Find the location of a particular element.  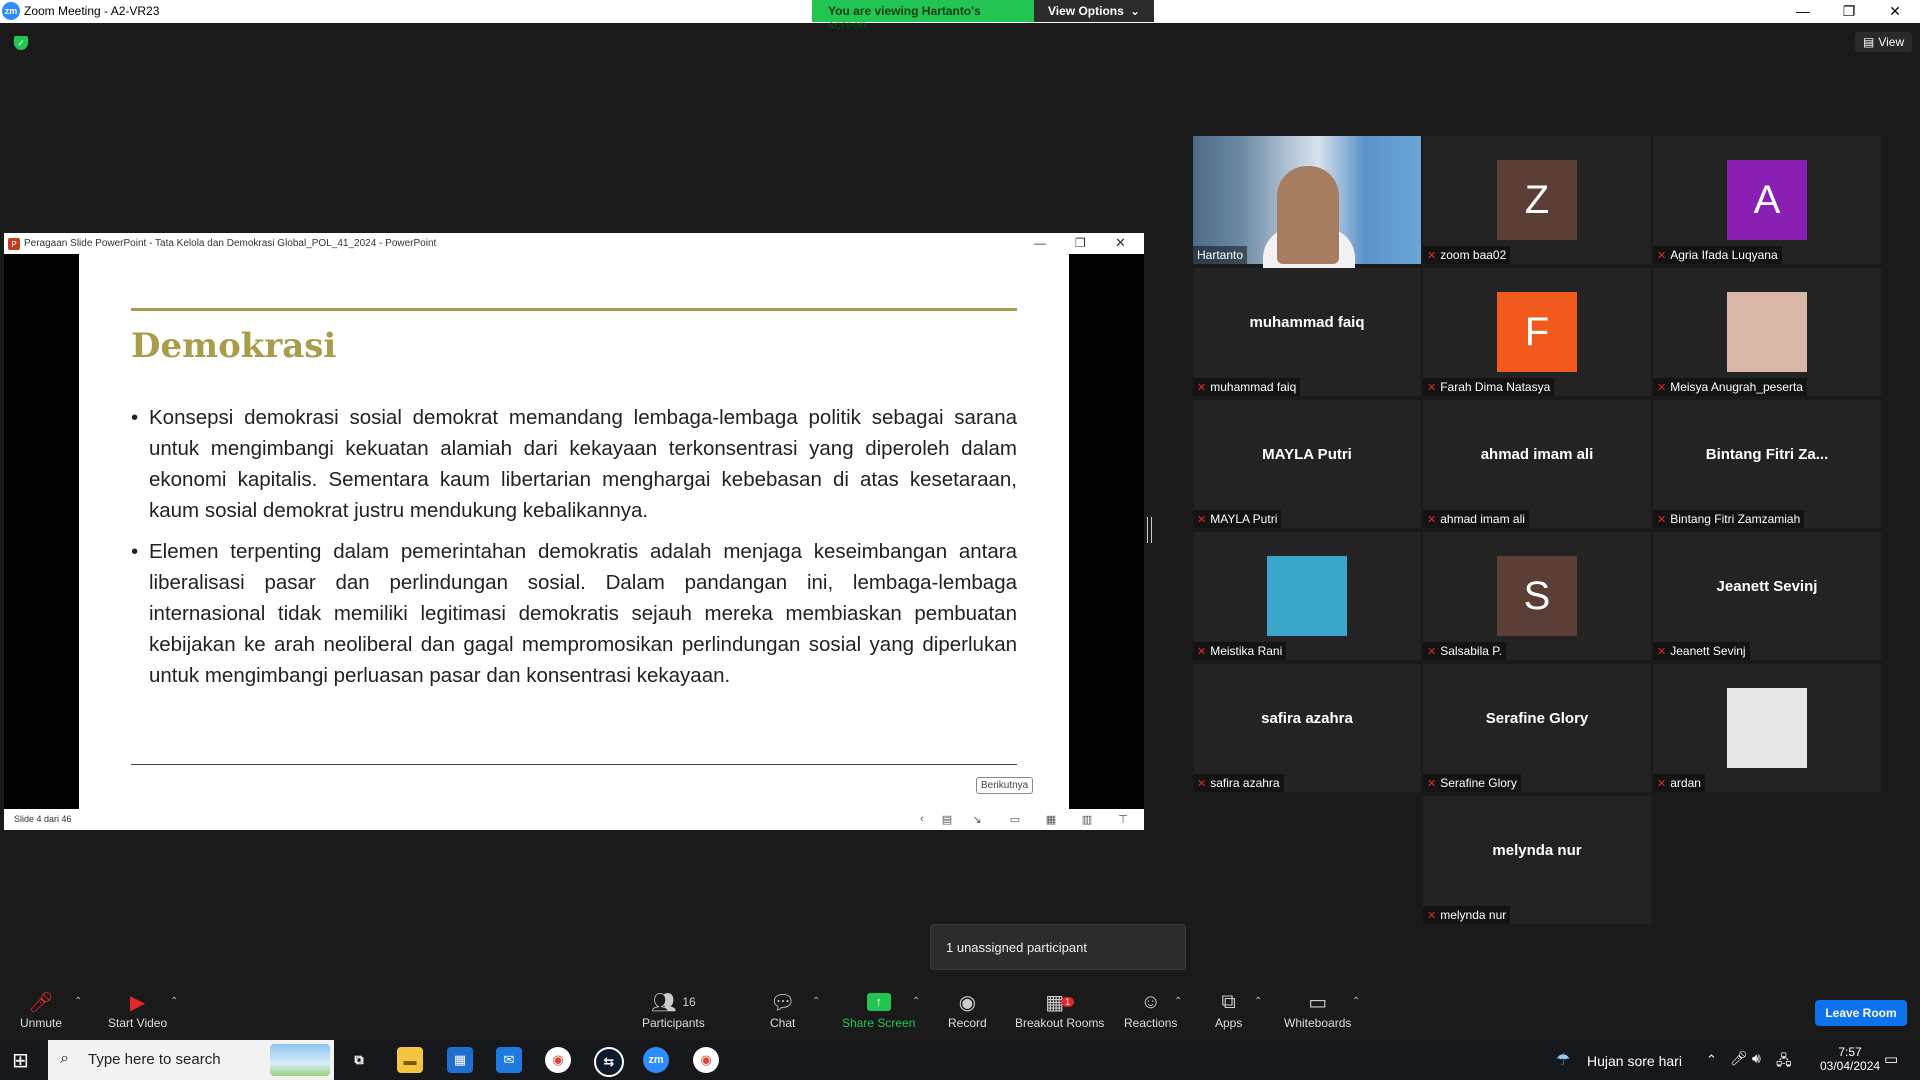

taskbar-search-box: ⌕ Type here to search is located at coordinates (191, 1060).